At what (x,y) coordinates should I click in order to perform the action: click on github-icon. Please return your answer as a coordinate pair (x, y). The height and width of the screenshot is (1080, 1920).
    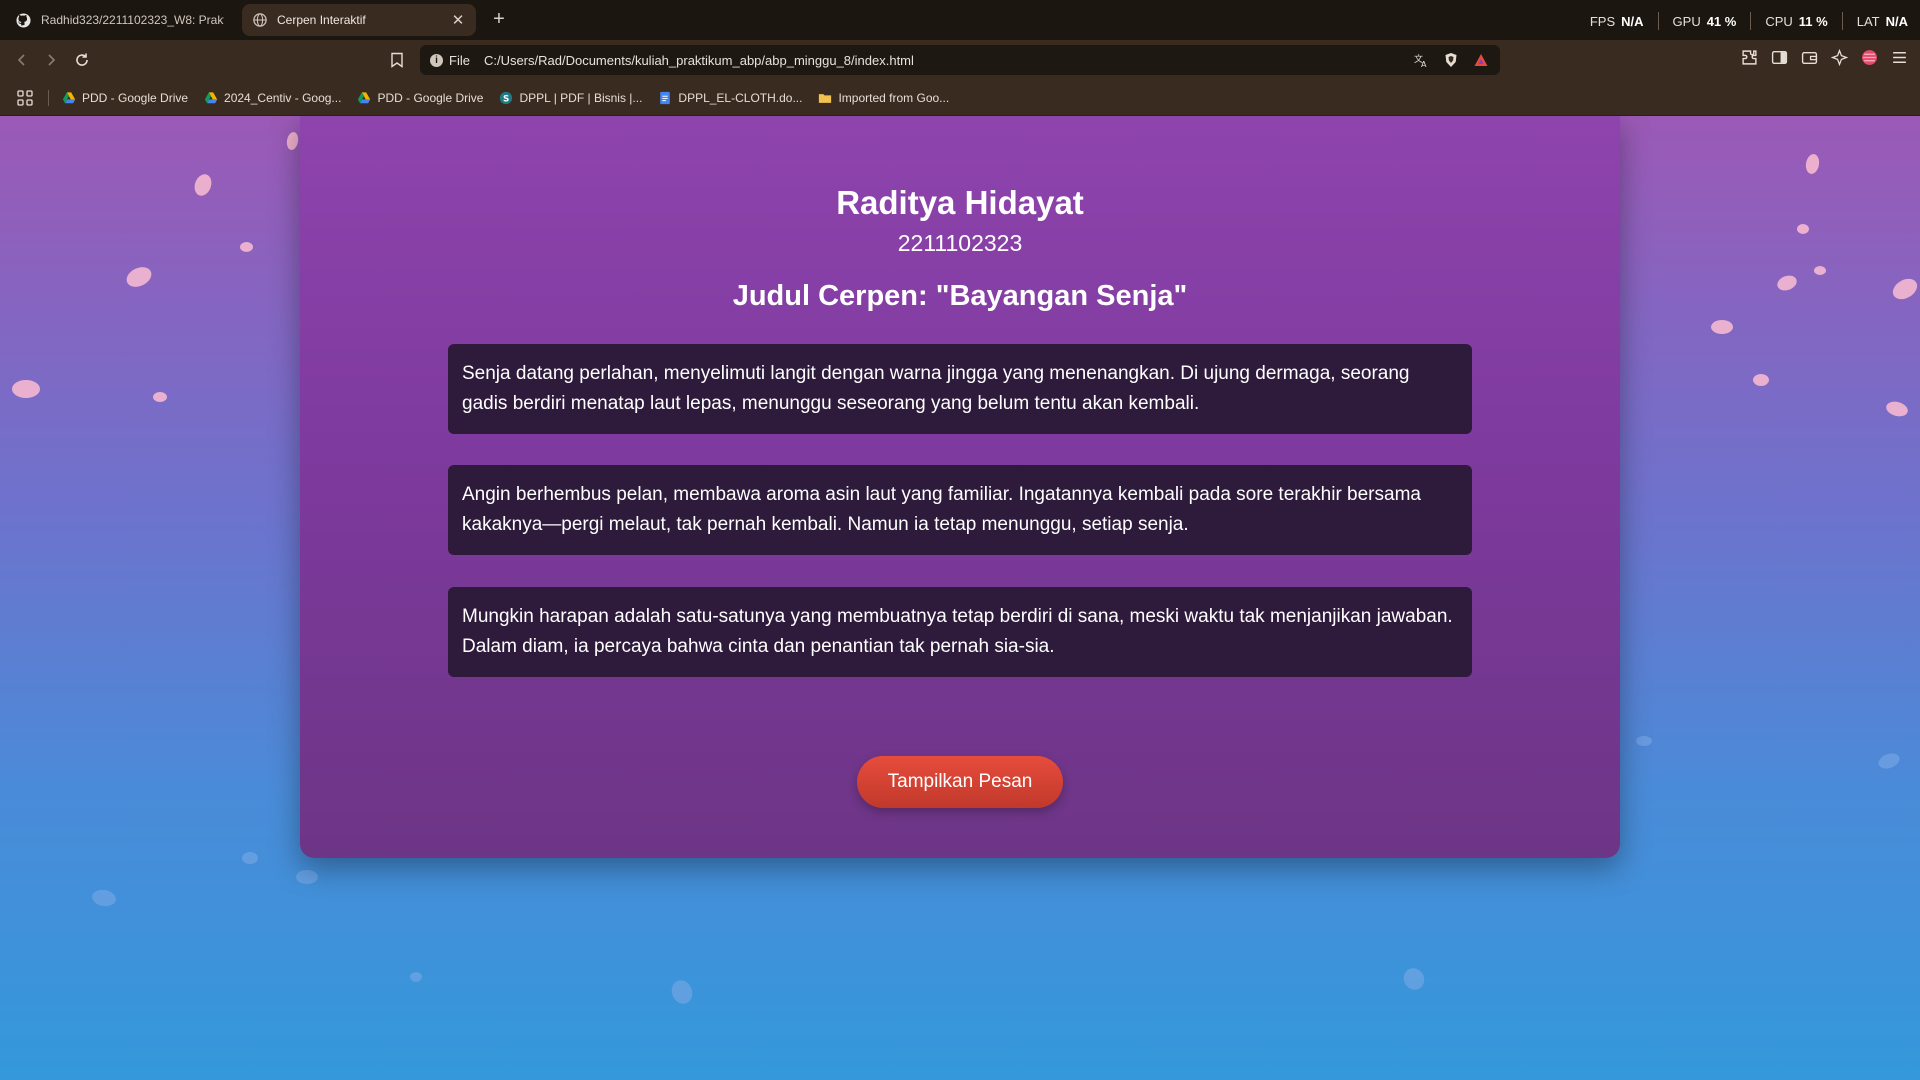
    Looking at the image, I should click on (23, 20).